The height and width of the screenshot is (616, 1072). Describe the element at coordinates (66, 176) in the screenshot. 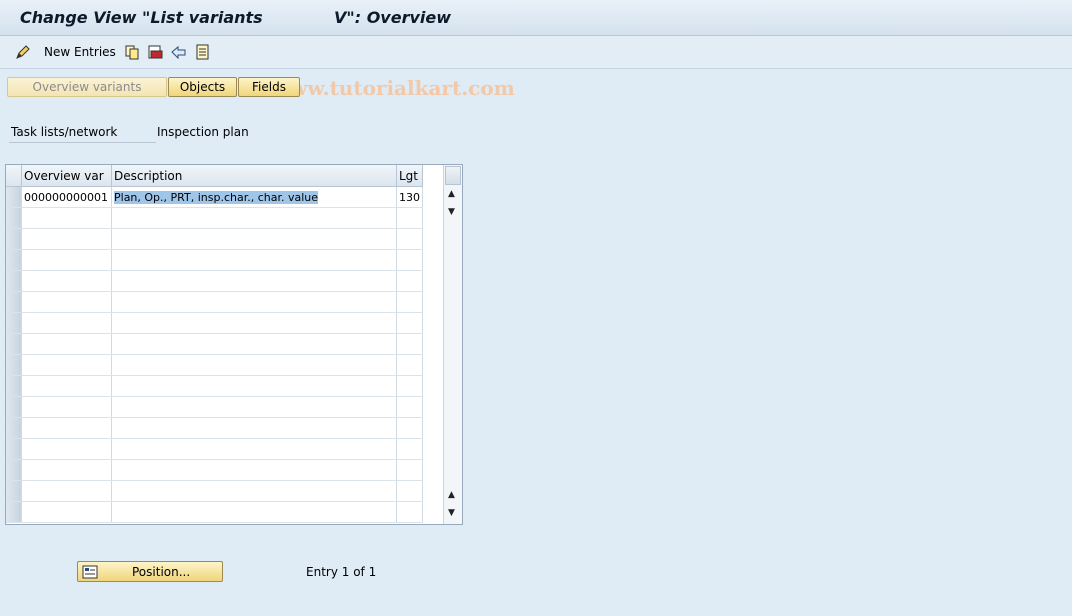

I see `column-header-overview-var: Overview var` at that location.